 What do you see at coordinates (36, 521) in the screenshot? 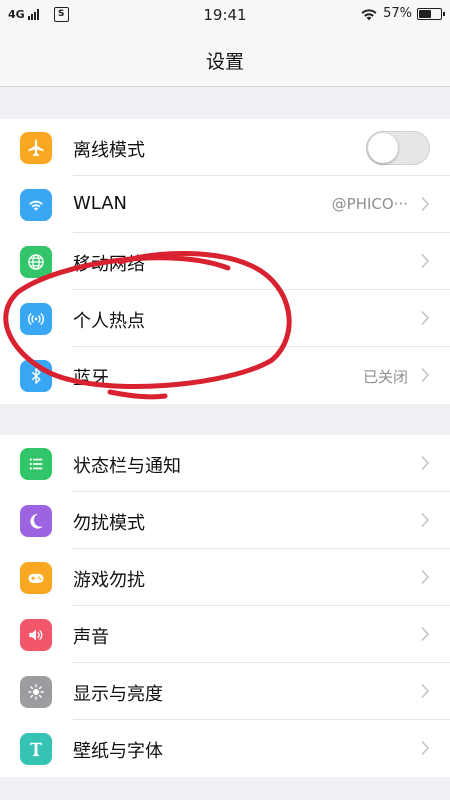
I see `moon-icon` at bounding box center [36, 521].